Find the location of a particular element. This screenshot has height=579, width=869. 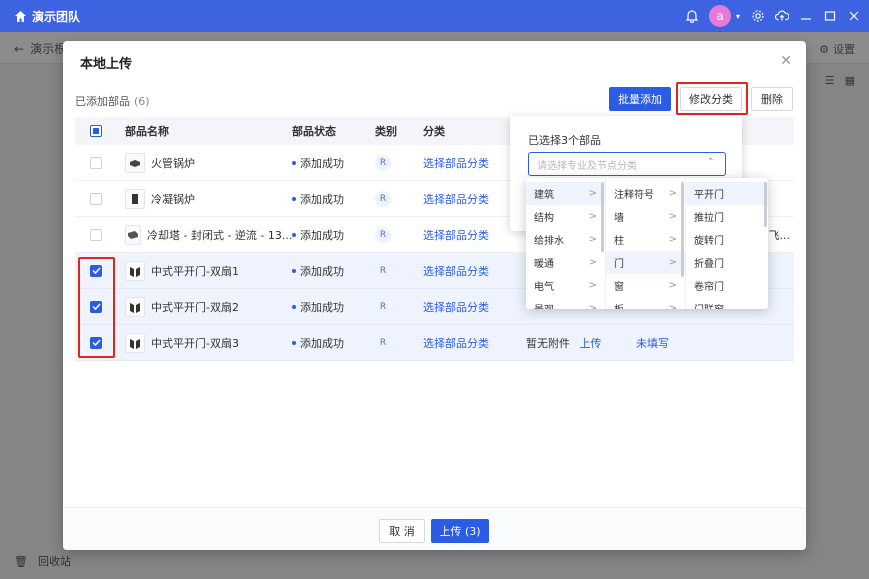

modify-category-highlight is located at coordinates (712, 98).